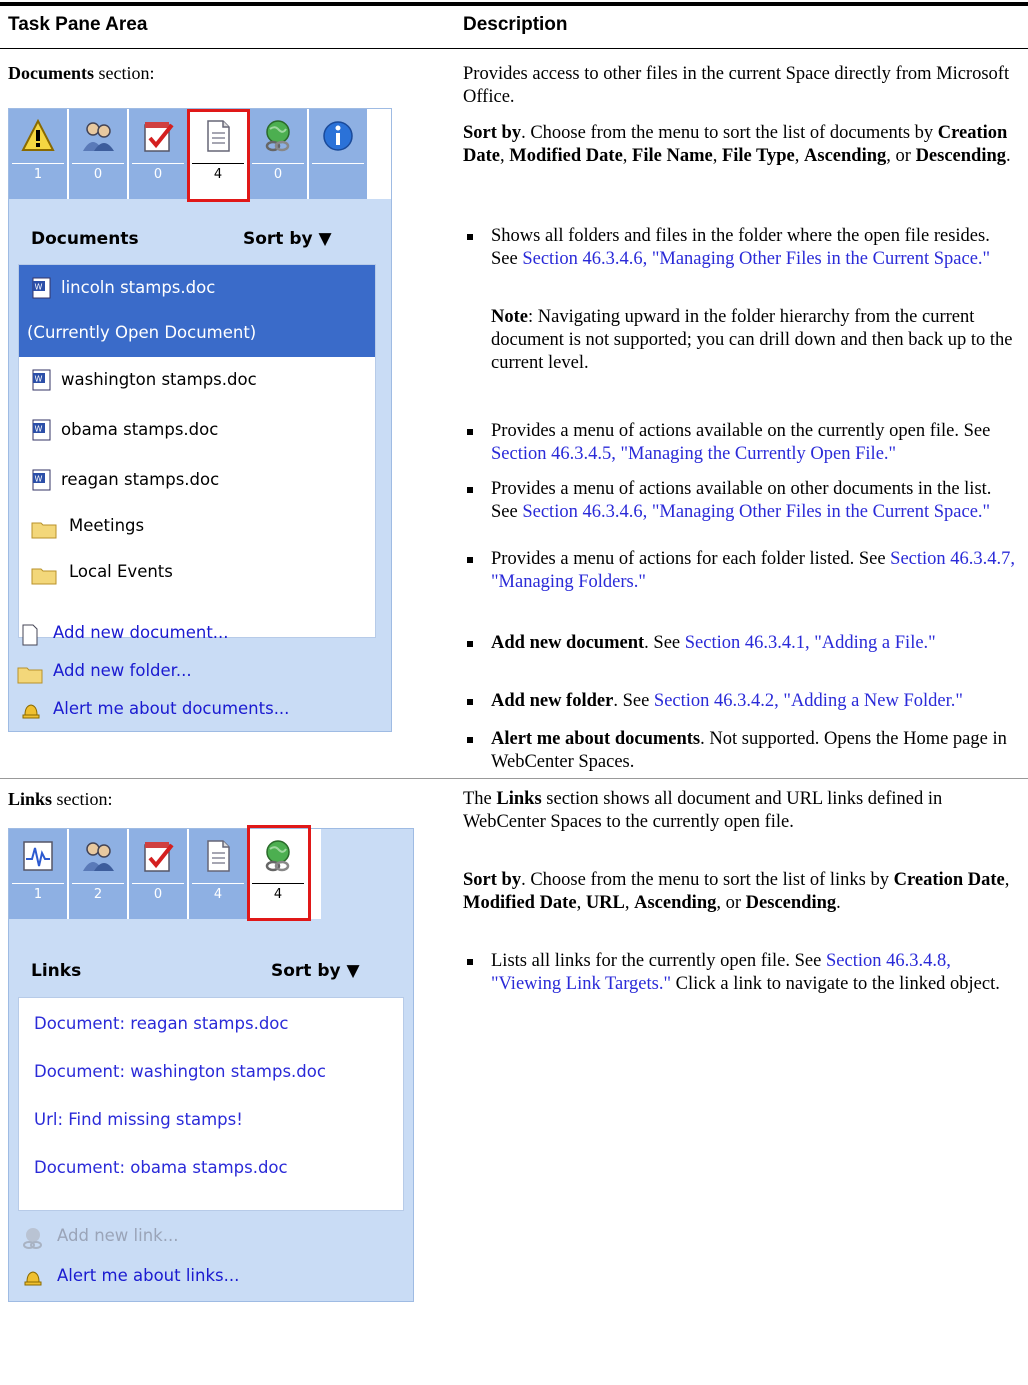 The width and height of the screenshot is (1028, 1385). I want to click on links-pane-title: Links, so click(56, 971).